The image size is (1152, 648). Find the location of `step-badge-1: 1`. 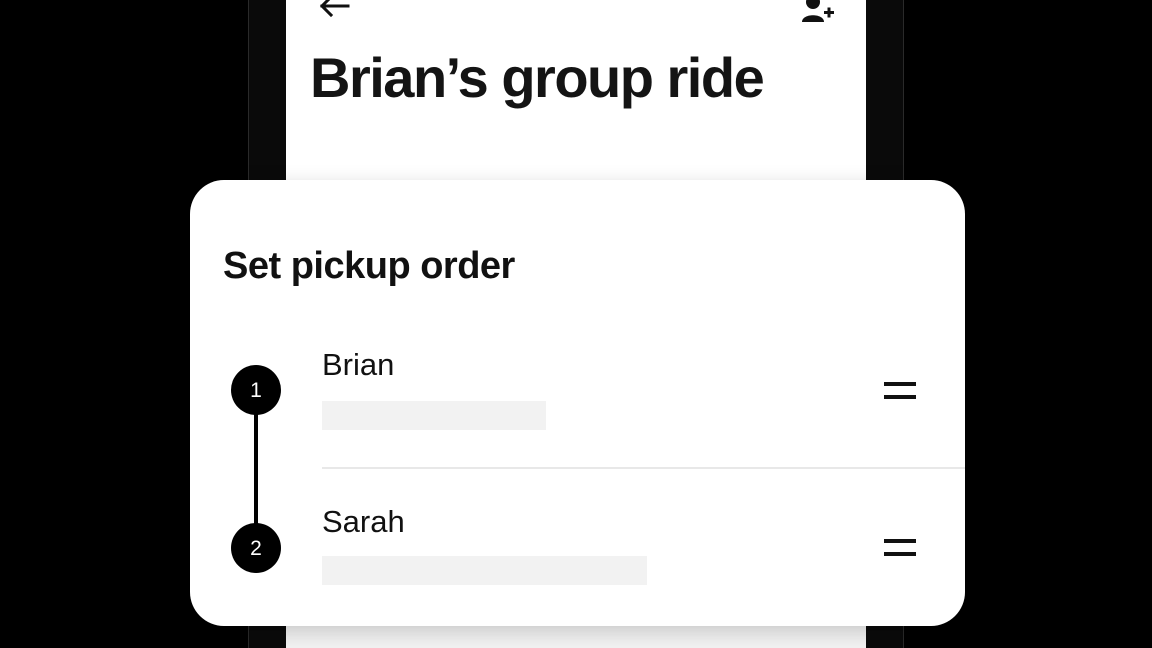

step-badge-1: 1 is located at coordinates (256, 390).